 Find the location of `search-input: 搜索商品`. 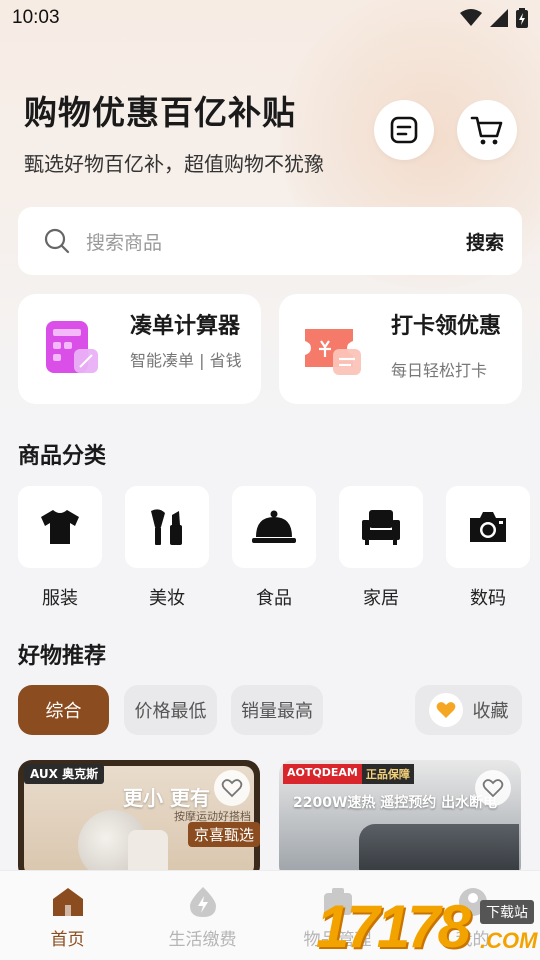

search-input: 搜索商品 is located at coordinates (124, 241).